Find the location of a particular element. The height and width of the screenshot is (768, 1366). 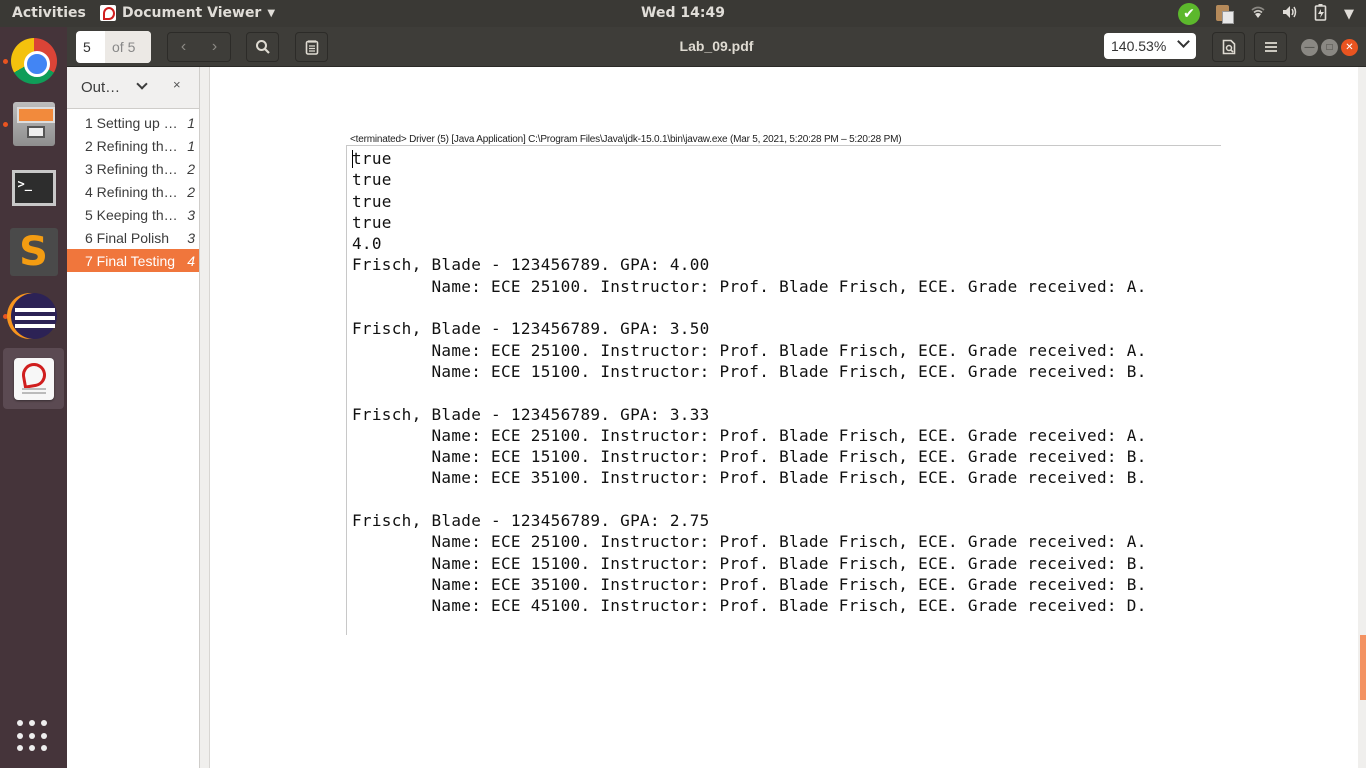

eclipse-icon is located at coordinates (33, 315).